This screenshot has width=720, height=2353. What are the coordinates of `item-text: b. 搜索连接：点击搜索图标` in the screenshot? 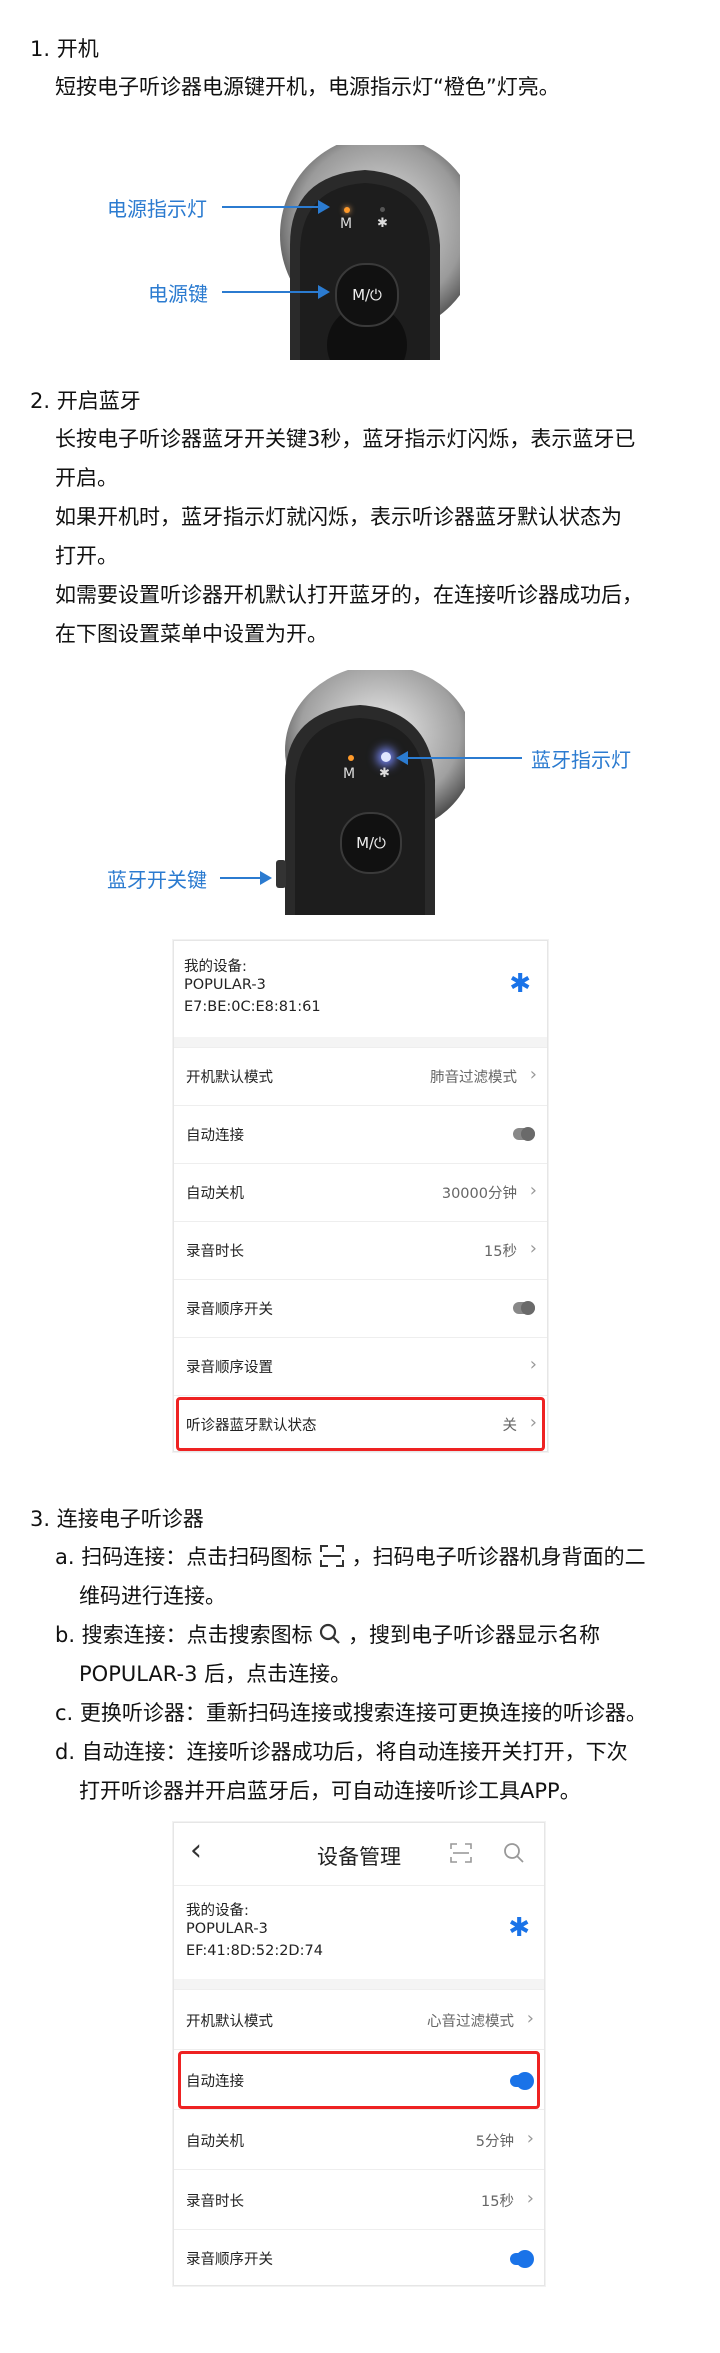 It's located at (184, 1635).